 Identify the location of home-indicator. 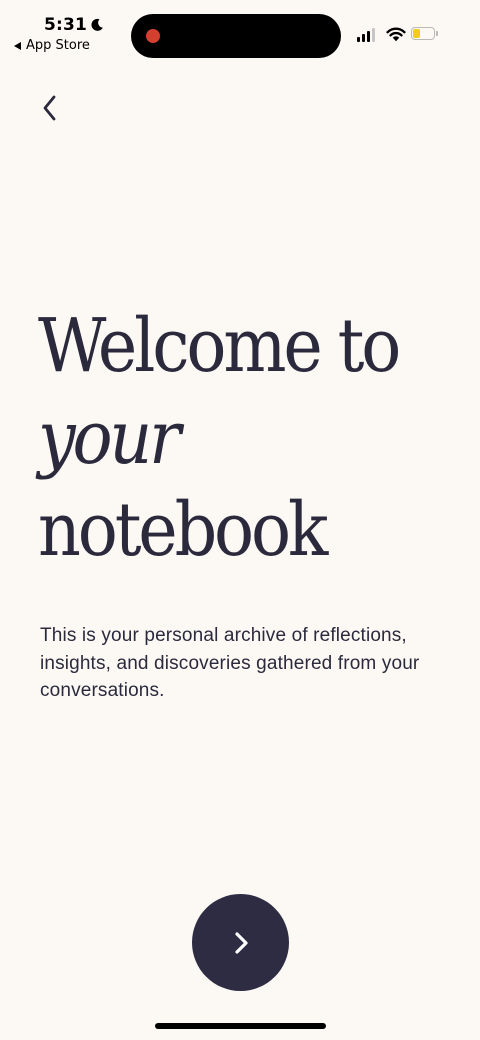
(240, 1026).